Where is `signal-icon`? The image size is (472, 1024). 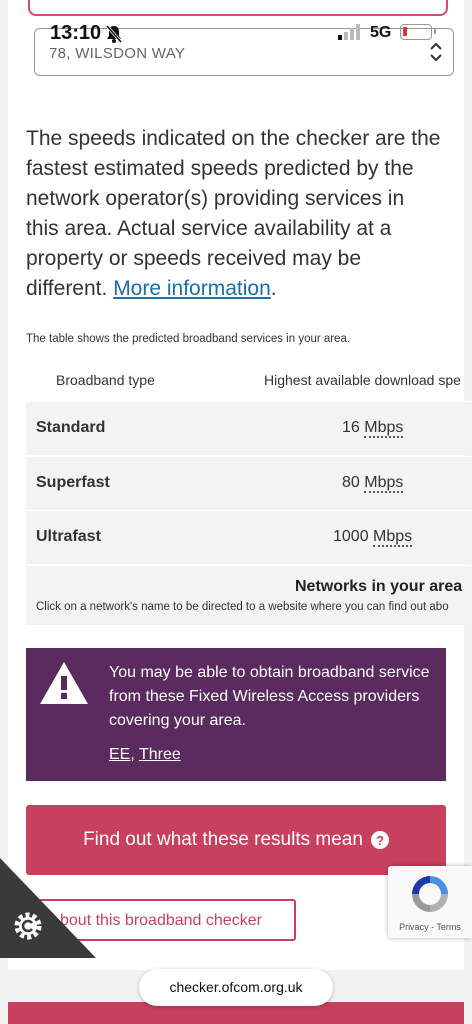 signal-icon is located at coordinates (349, 32).